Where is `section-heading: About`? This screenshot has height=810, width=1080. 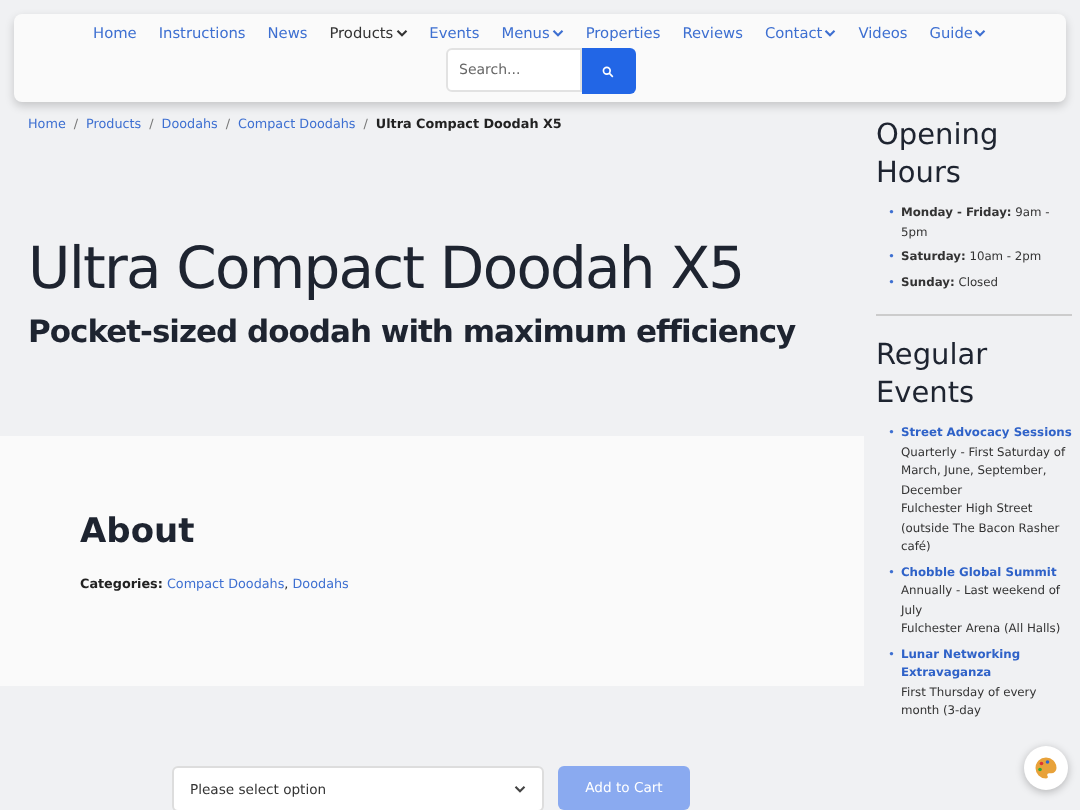 section-heading: About is located at coordinates (138, 532).